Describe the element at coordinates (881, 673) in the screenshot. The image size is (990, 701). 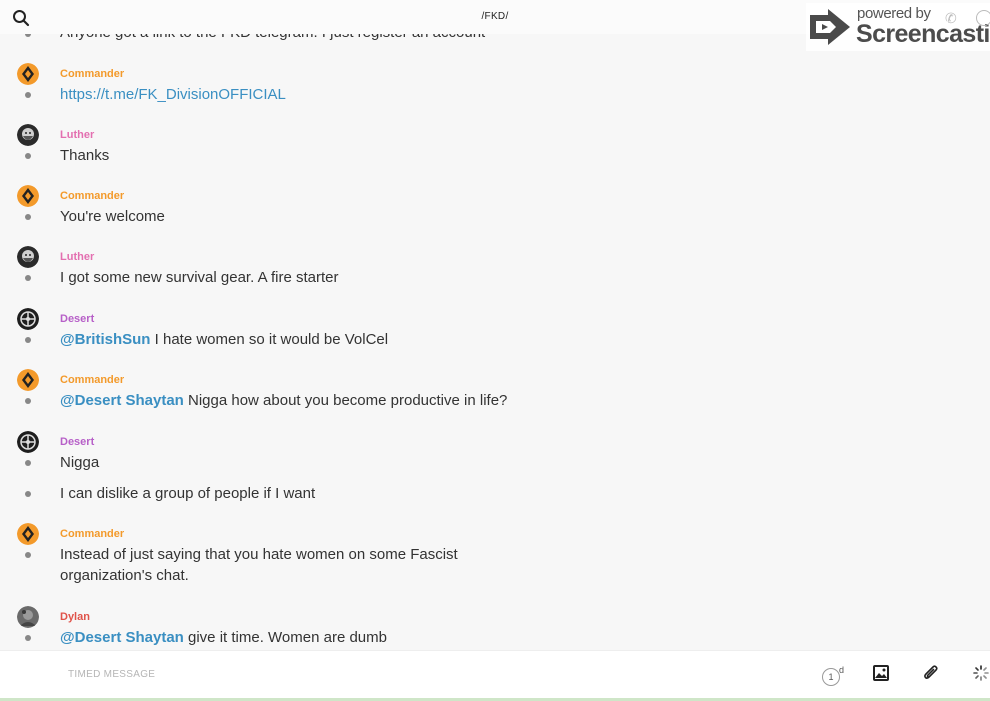
I see `image-icon` at that location.